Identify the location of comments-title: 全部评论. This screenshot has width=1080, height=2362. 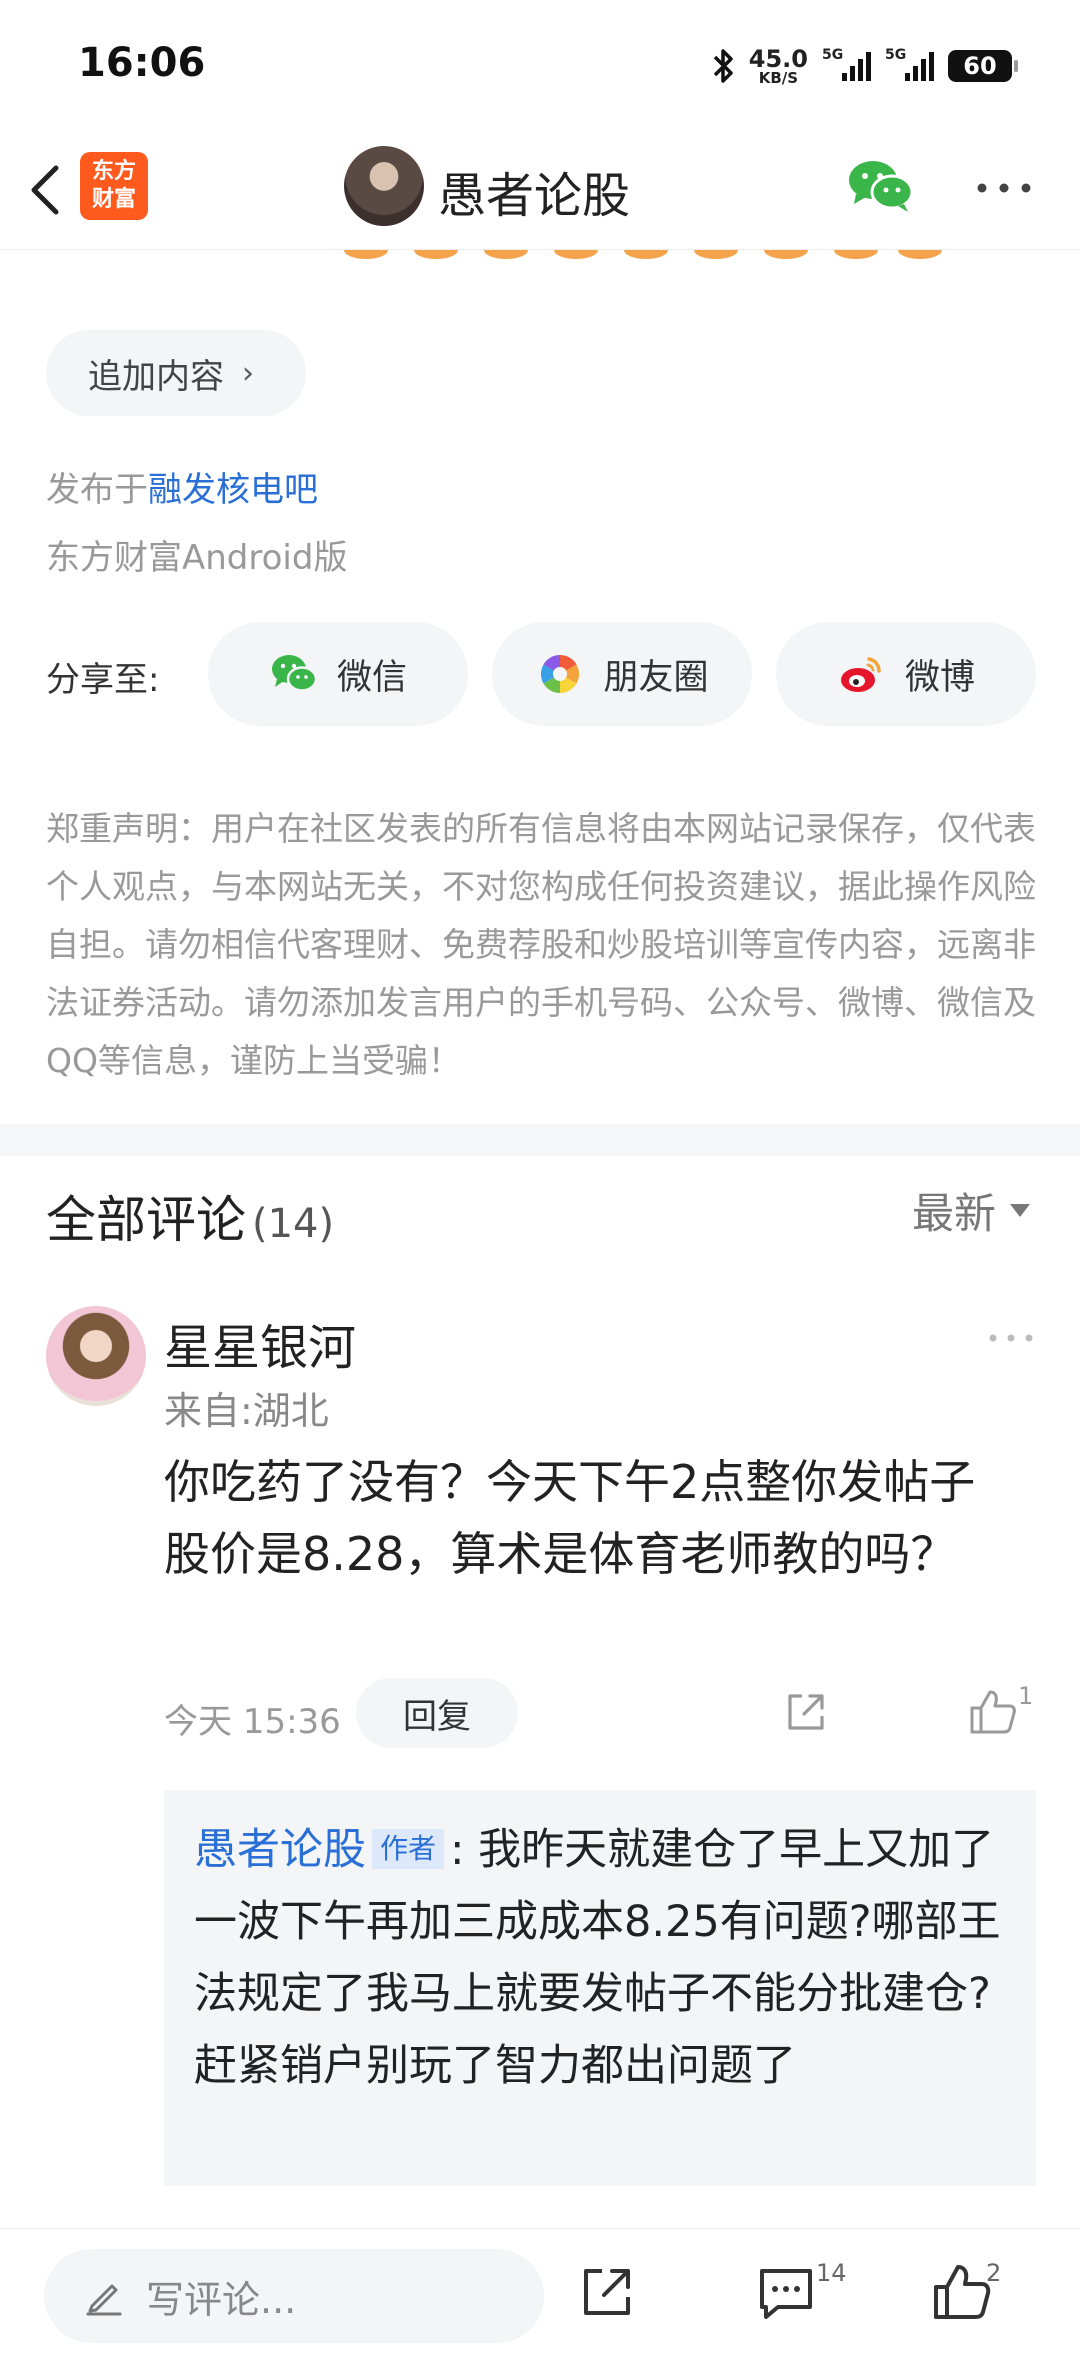
(146, 1220).